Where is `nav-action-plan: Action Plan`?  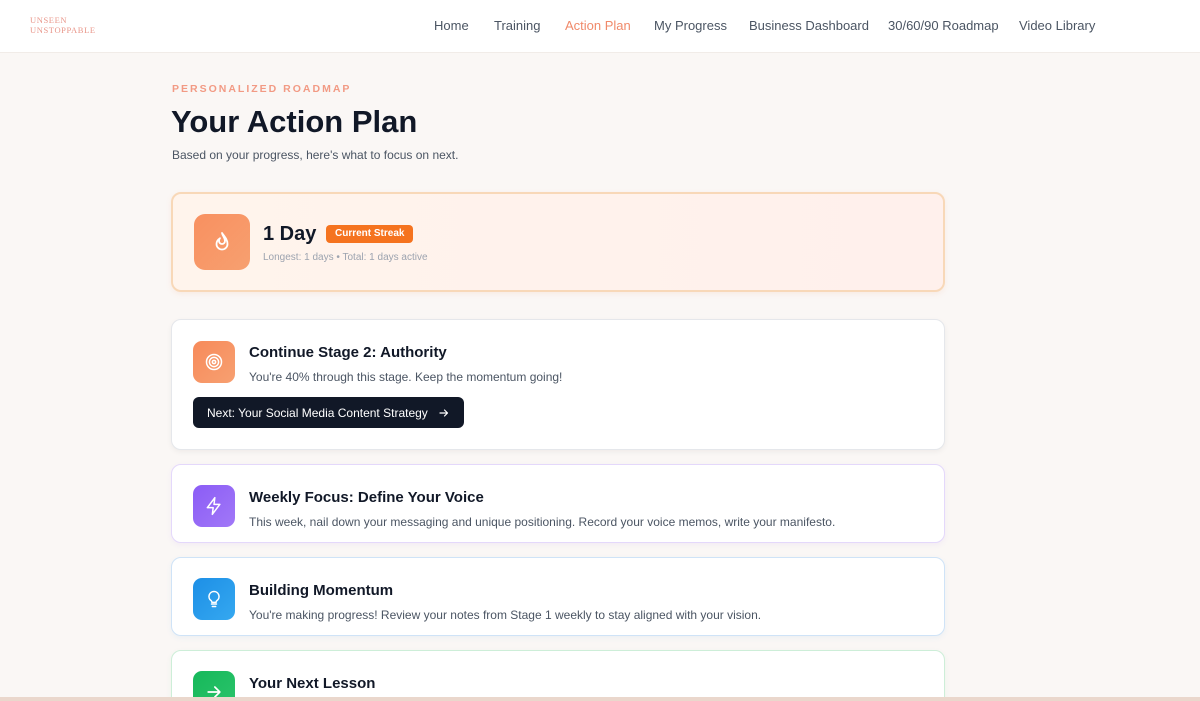 nav-action-plan: Action Plan is located at coordinates (598, 25).